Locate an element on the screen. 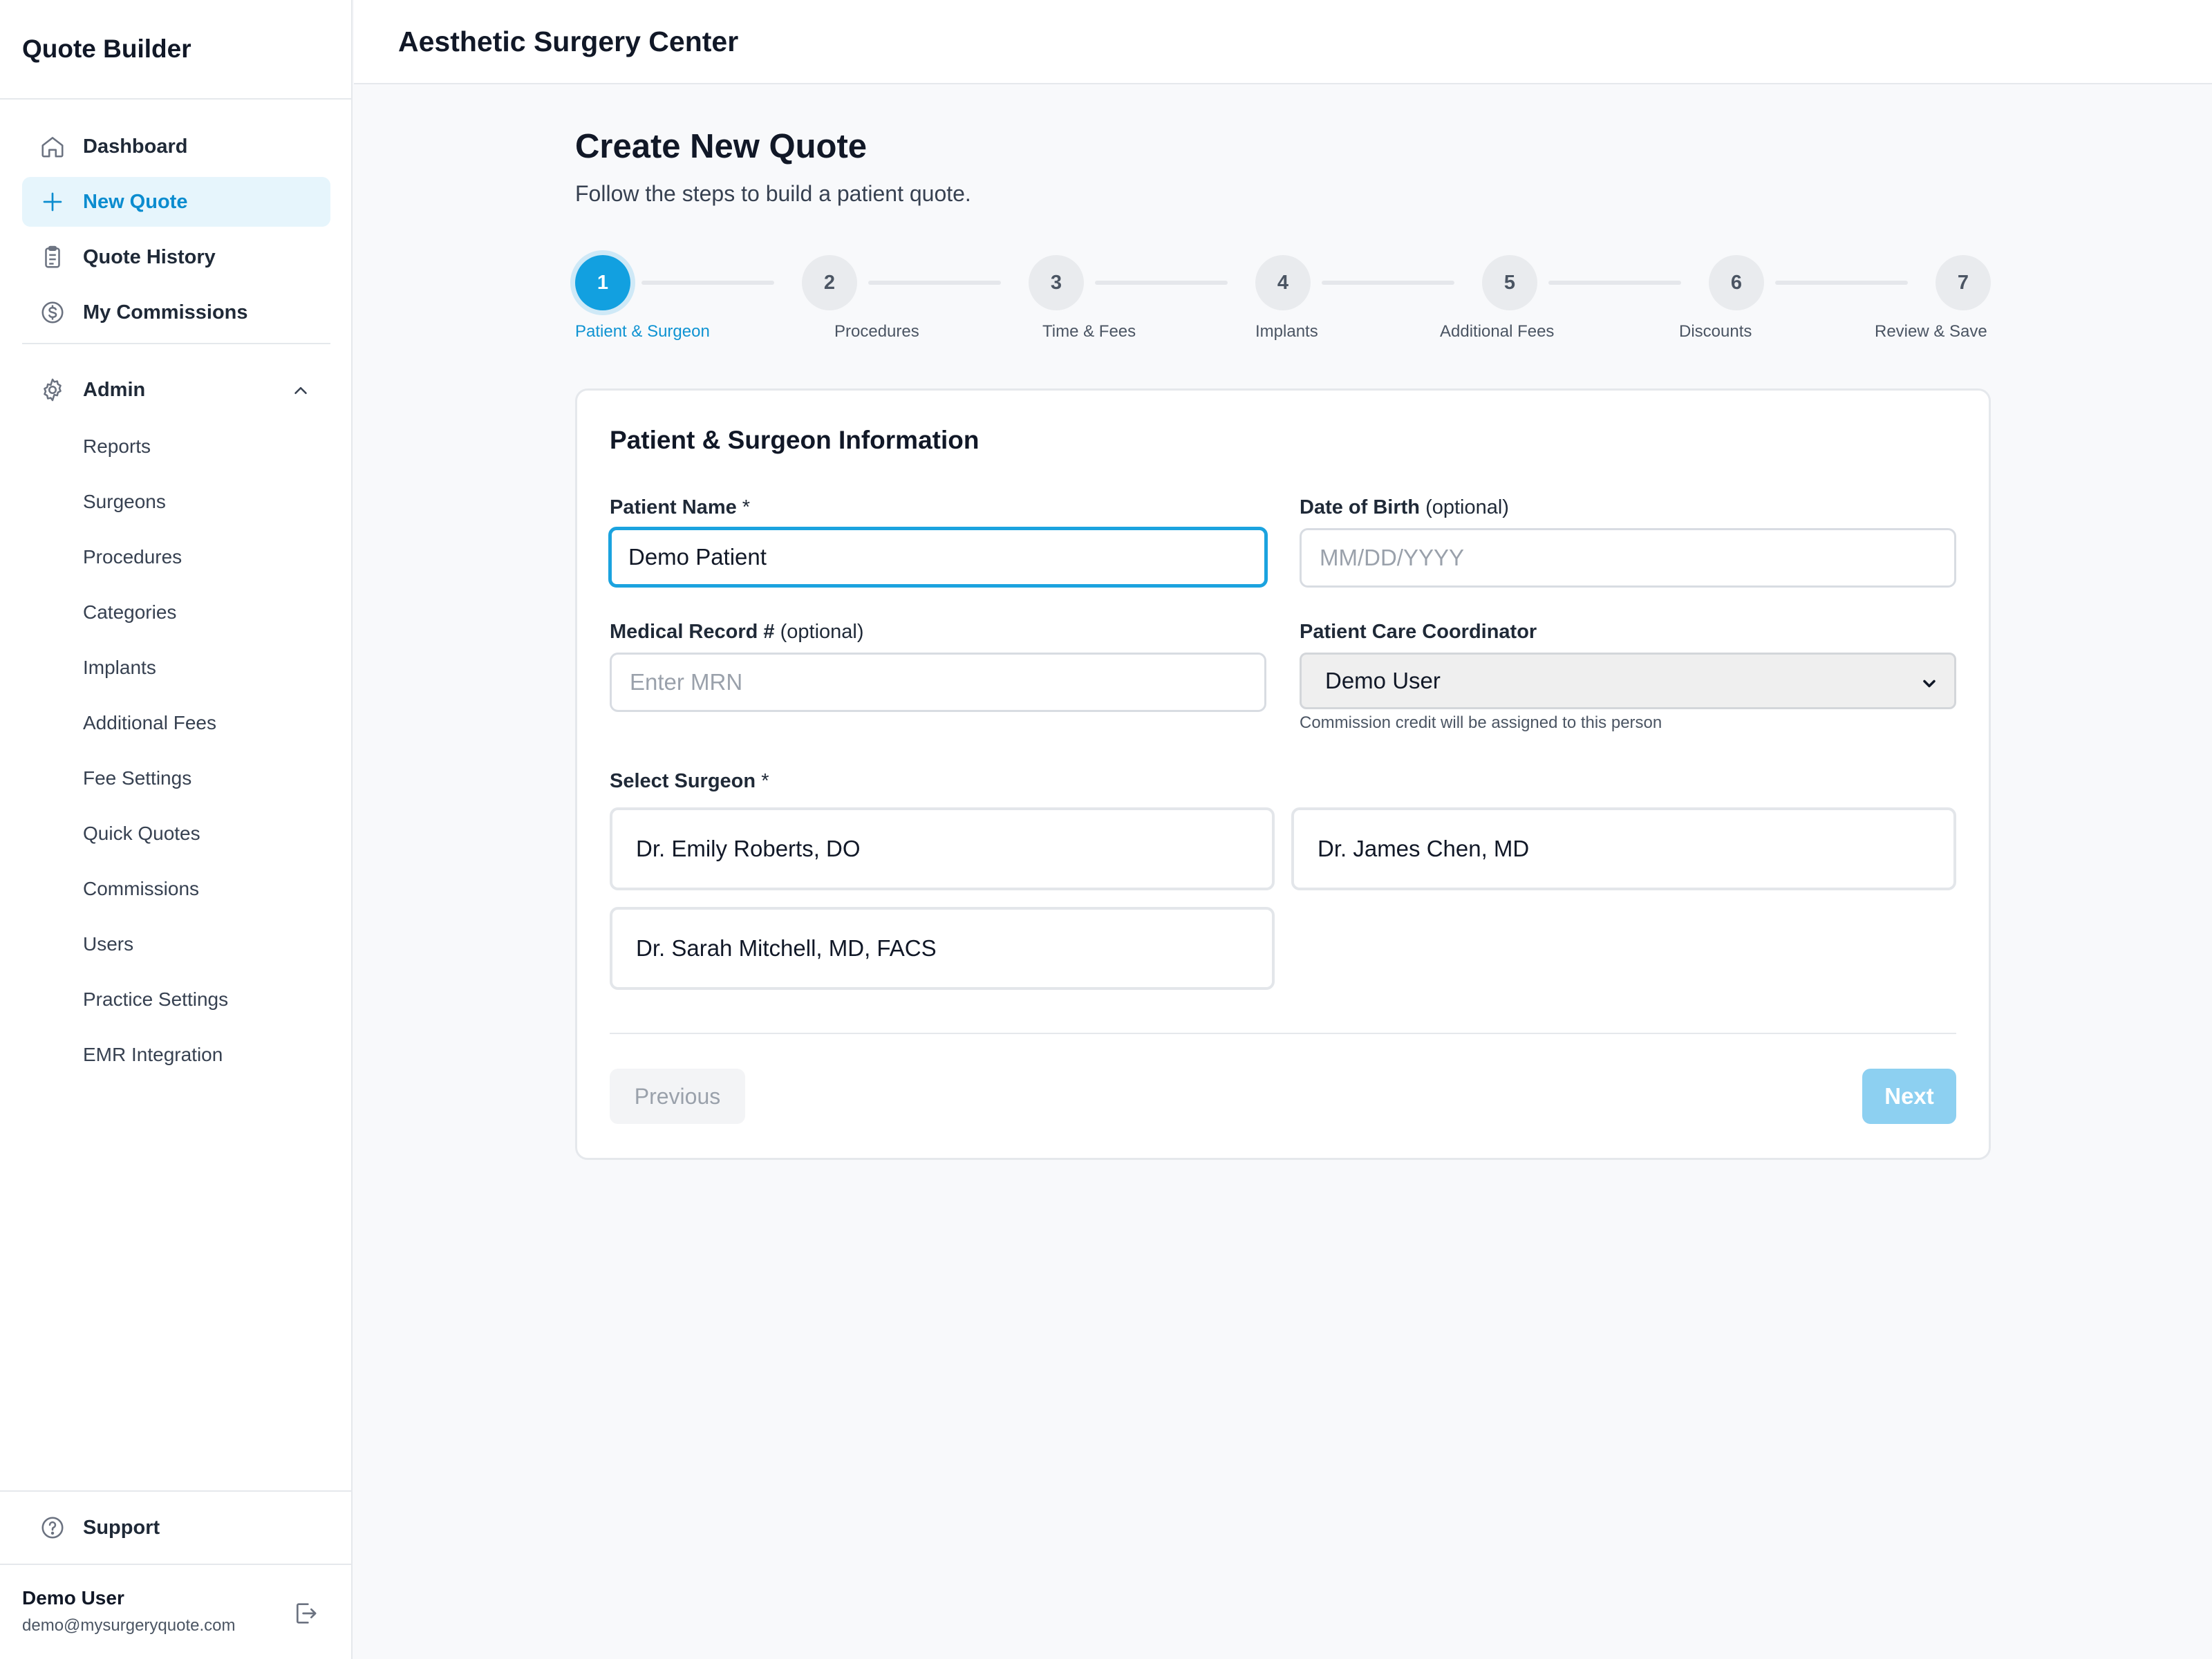 The image size is (2212, 1659). admin-item-implants: Implants is located at coordinates (119, 668).